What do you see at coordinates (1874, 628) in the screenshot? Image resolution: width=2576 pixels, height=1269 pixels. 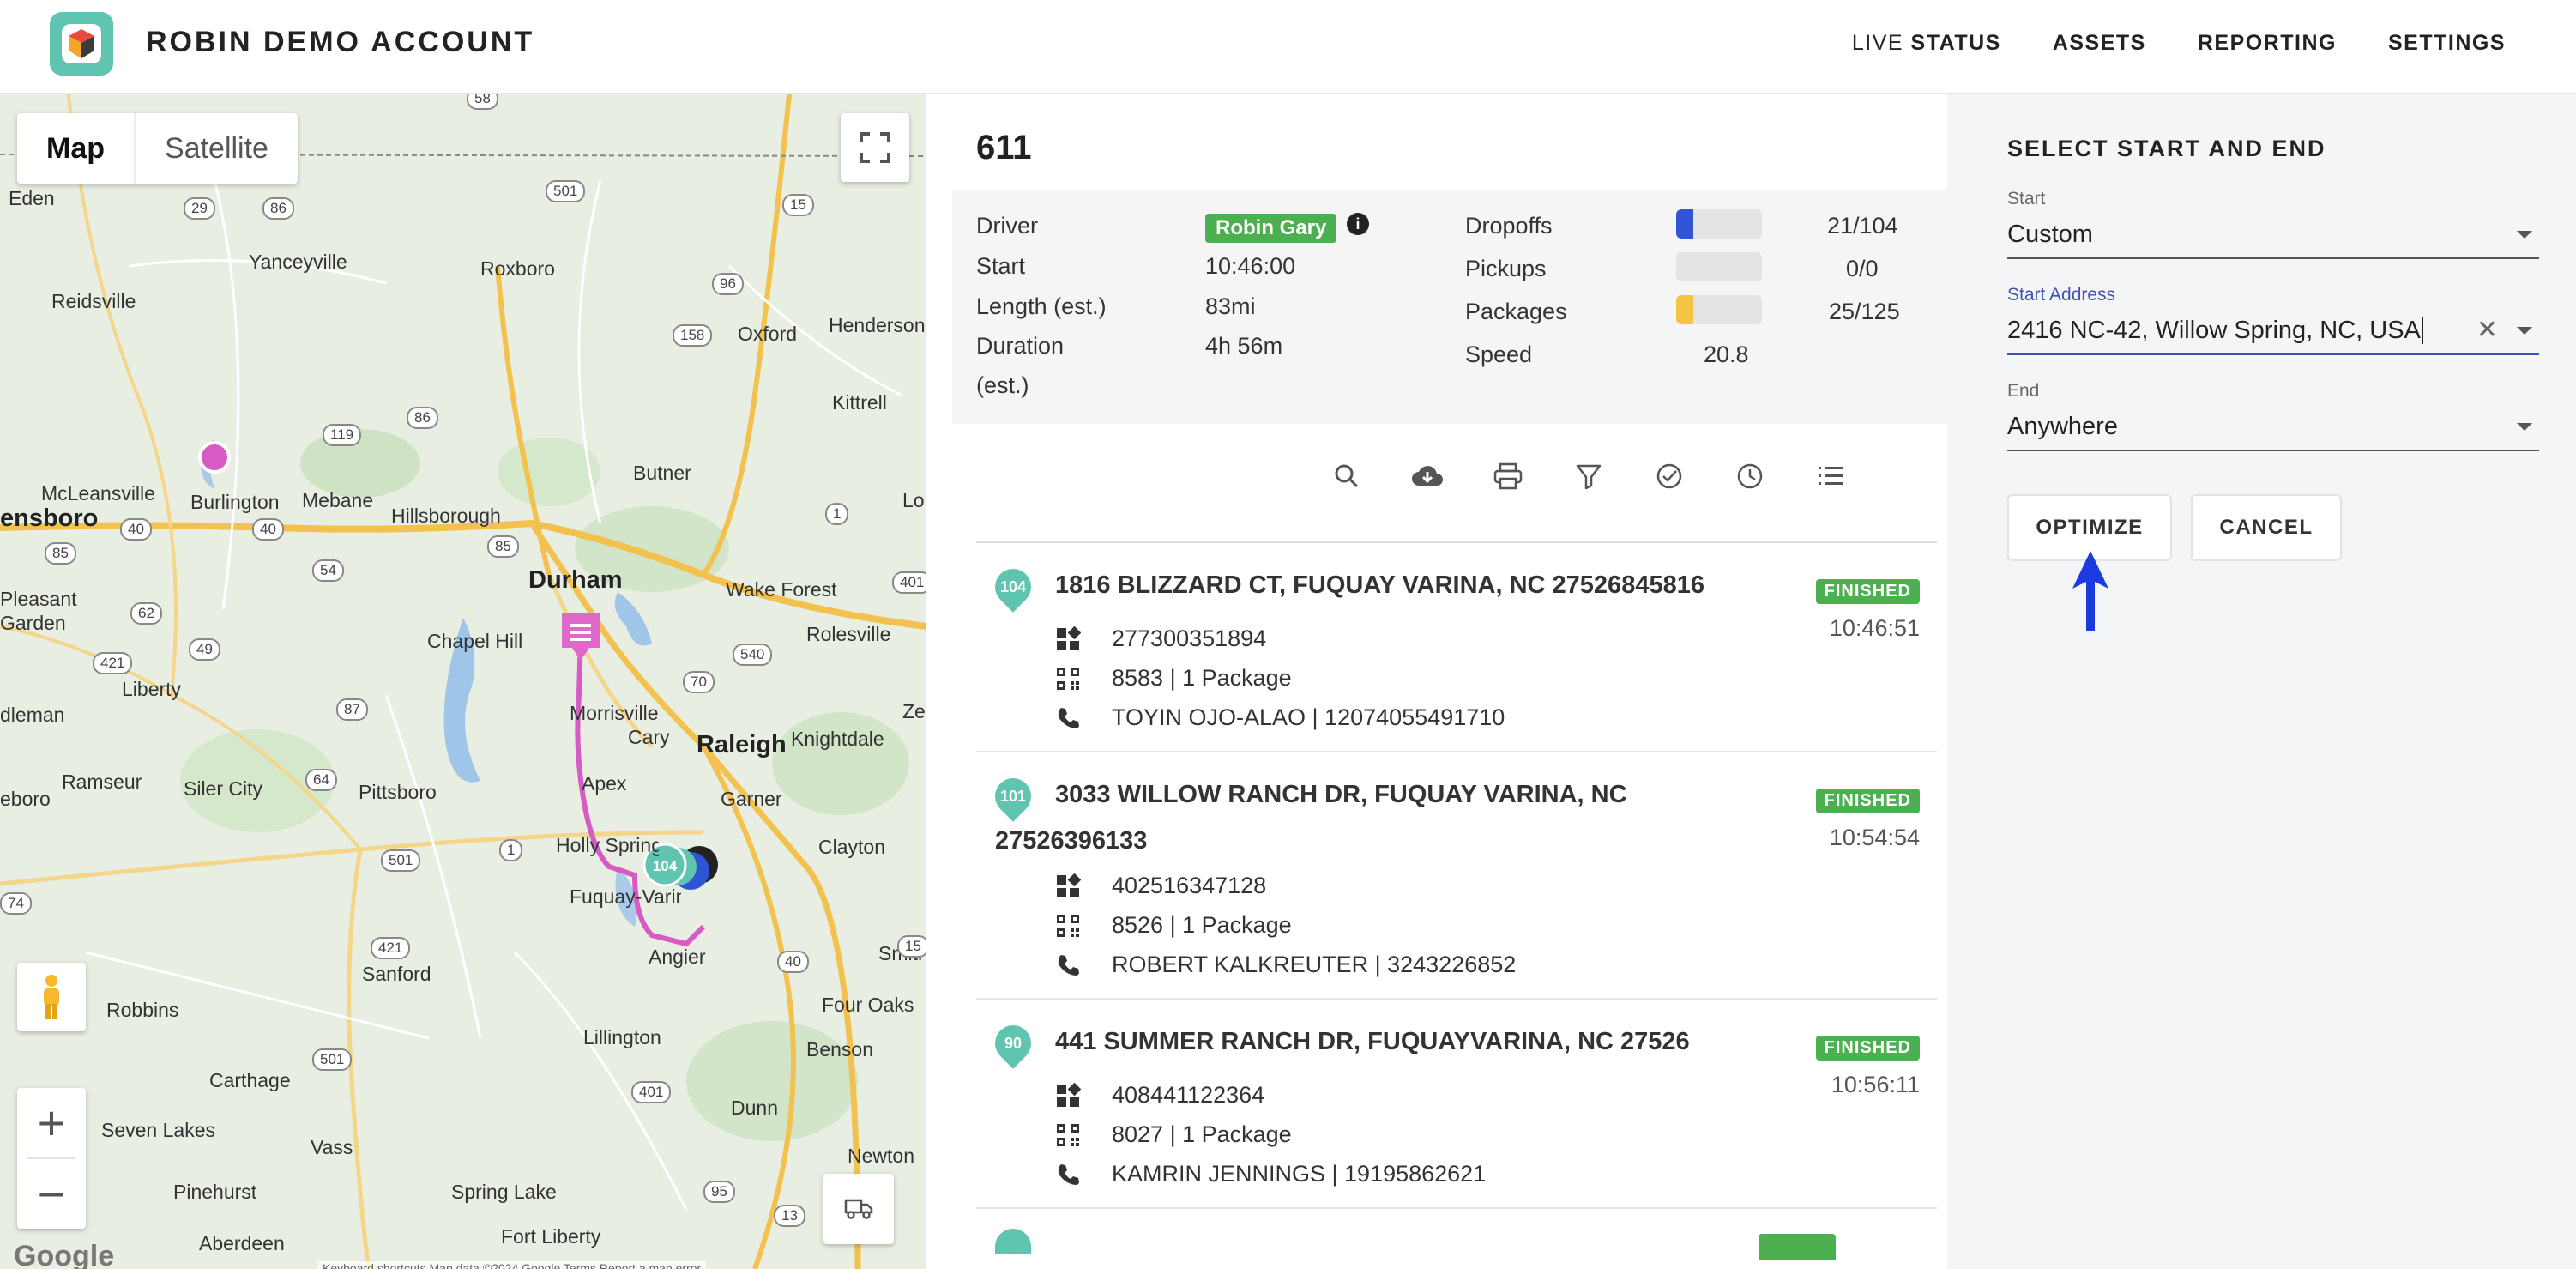 I see `stop-time: 10:46:51` at bounding box center [1874, 628].